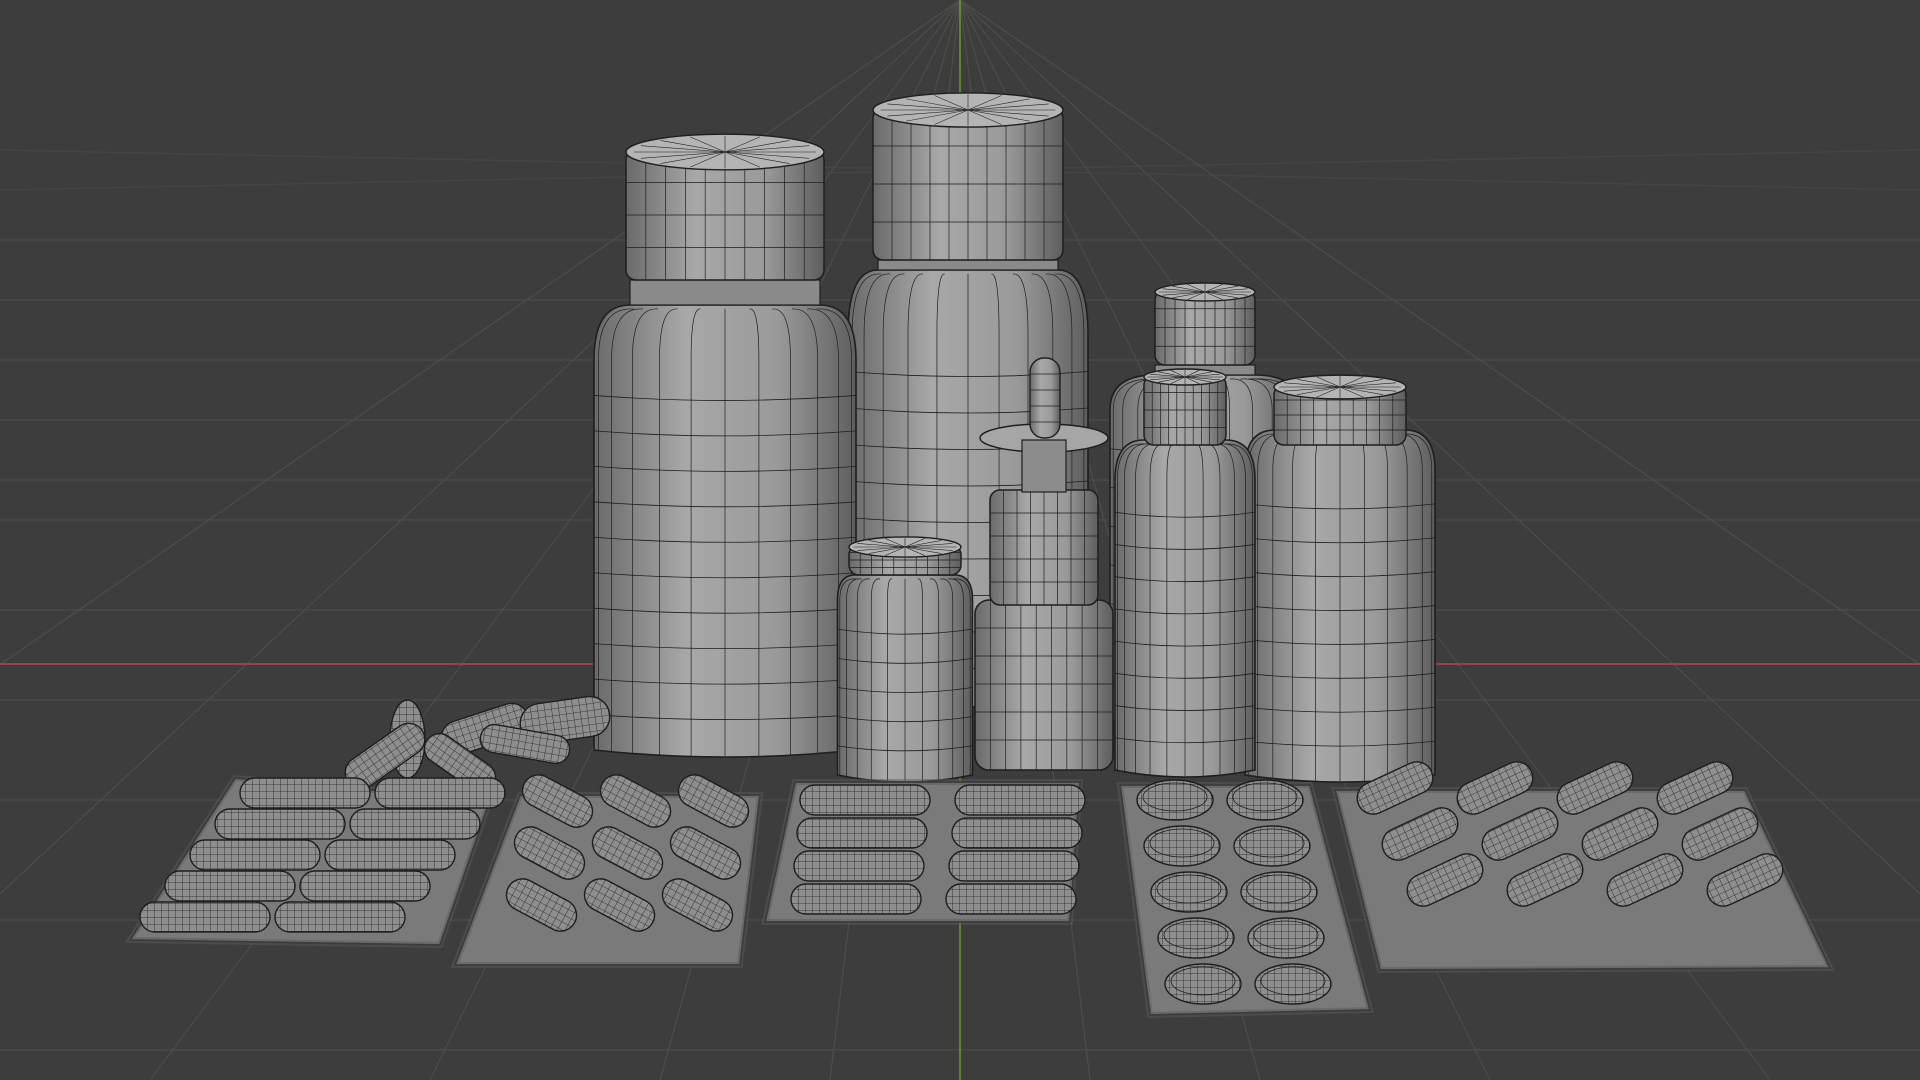  I want to click on bottle-small-jar, so click(905, 659).